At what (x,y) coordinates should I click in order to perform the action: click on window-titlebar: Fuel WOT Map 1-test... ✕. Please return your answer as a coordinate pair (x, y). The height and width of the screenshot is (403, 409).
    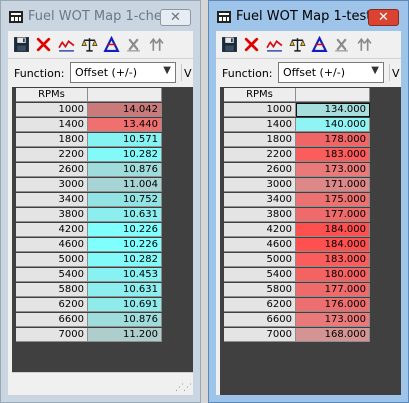
    Looking at the image, I should click on (308, 16).